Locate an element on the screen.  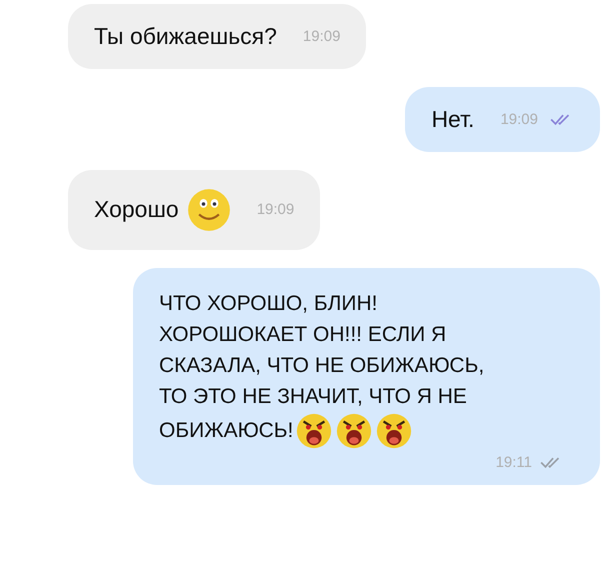
message-text: Хорошо is located at coordinates (136, 209).